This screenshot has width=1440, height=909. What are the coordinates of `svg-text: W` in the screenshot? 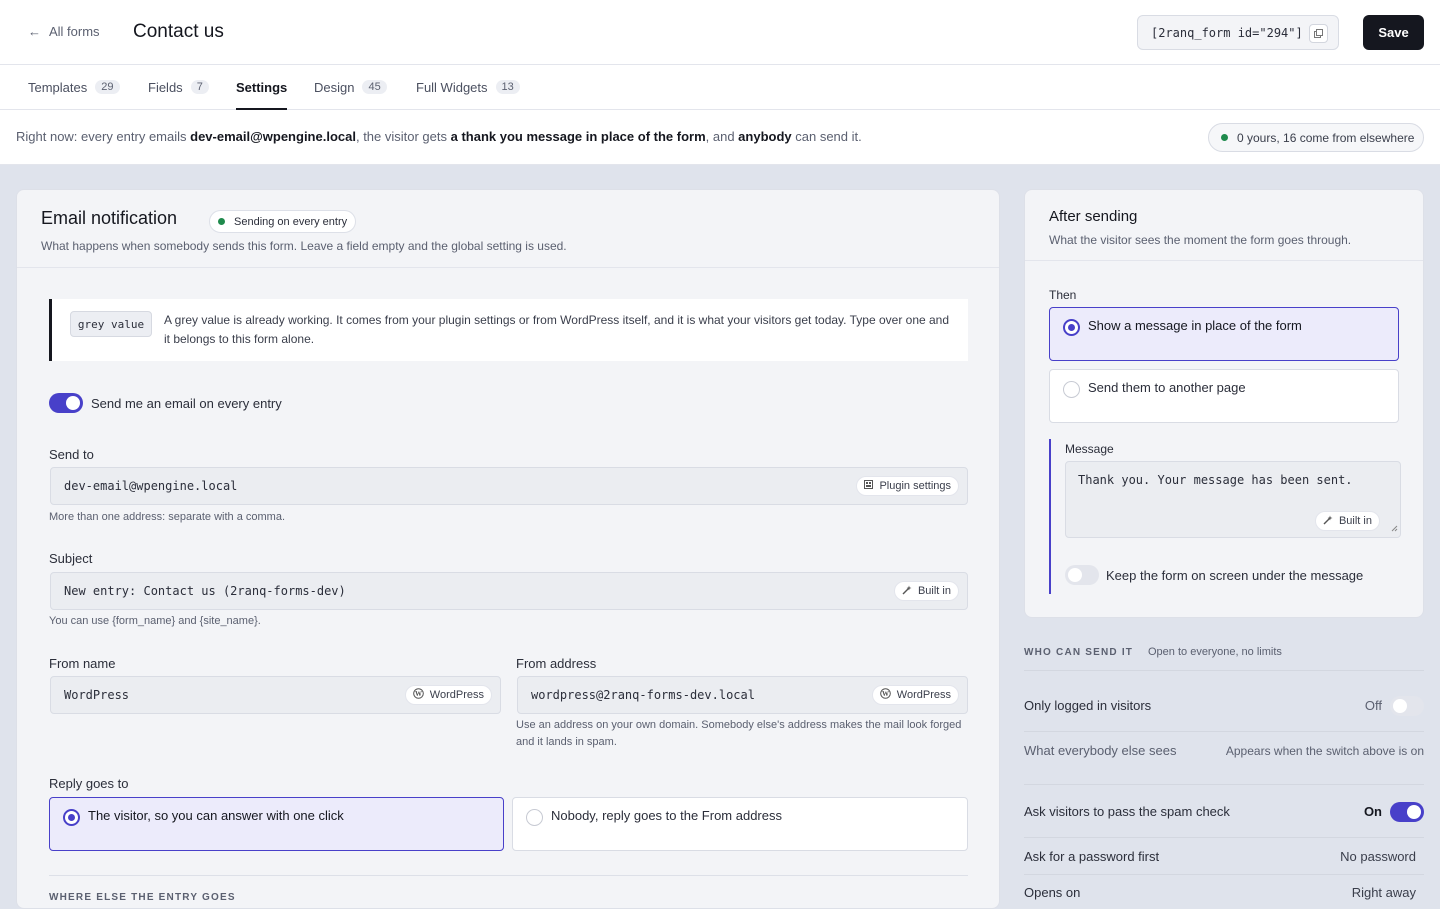 It's located at (885, 694).